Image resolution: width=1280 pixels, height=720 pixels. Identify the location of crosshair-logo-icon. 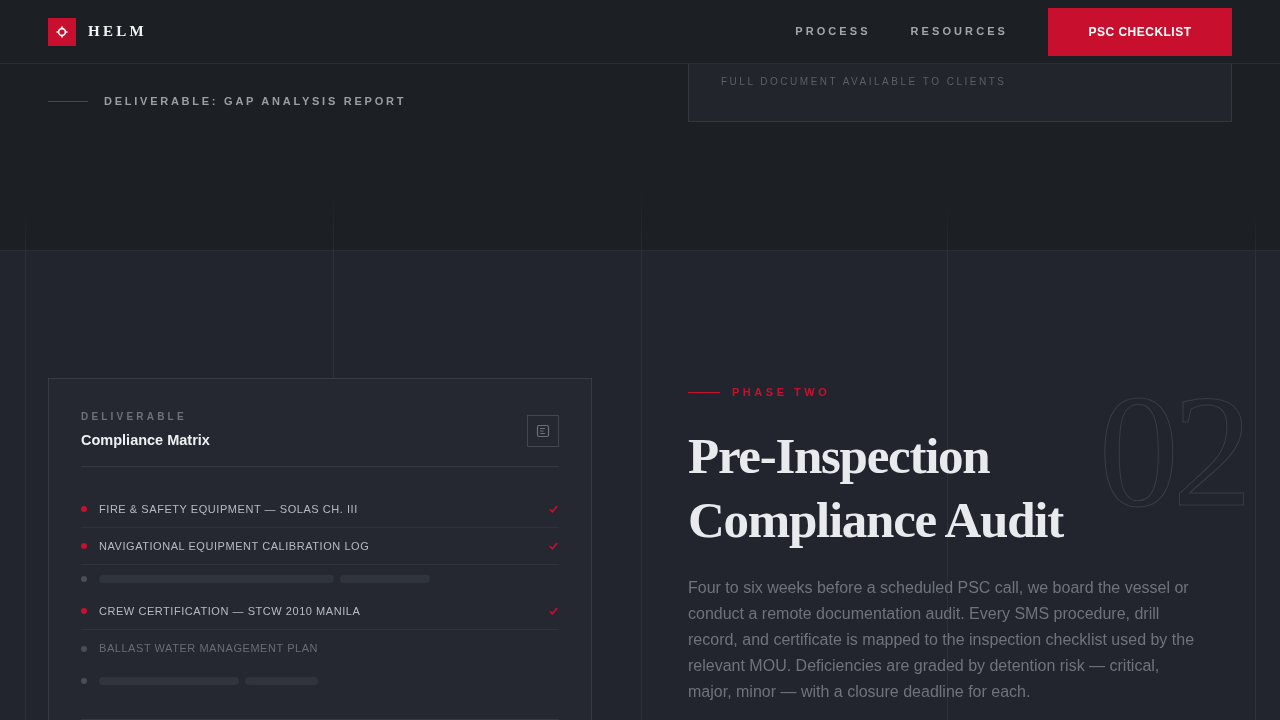
(62, 31).